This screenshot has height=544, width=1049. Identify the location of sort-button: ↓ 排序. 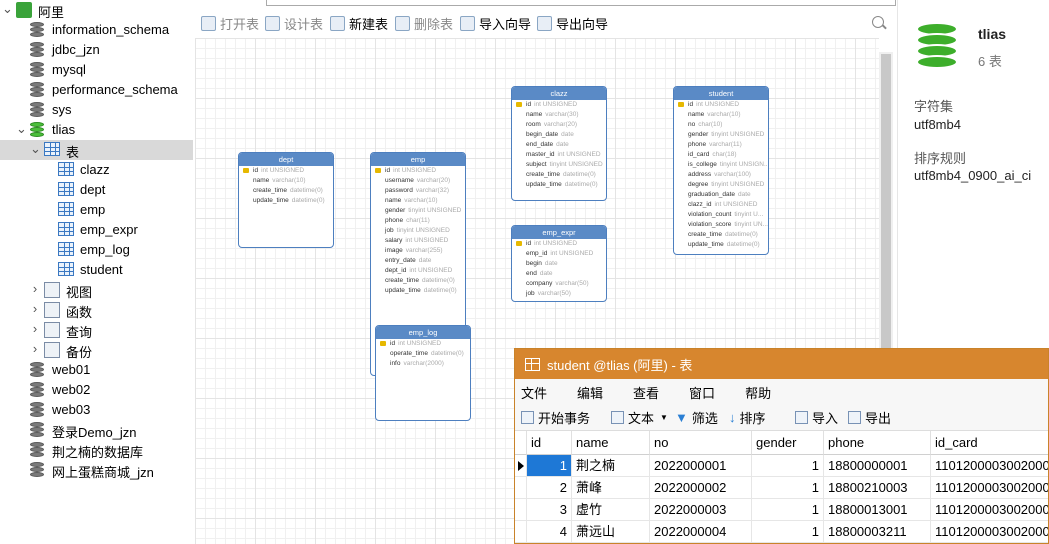
(747, 417).